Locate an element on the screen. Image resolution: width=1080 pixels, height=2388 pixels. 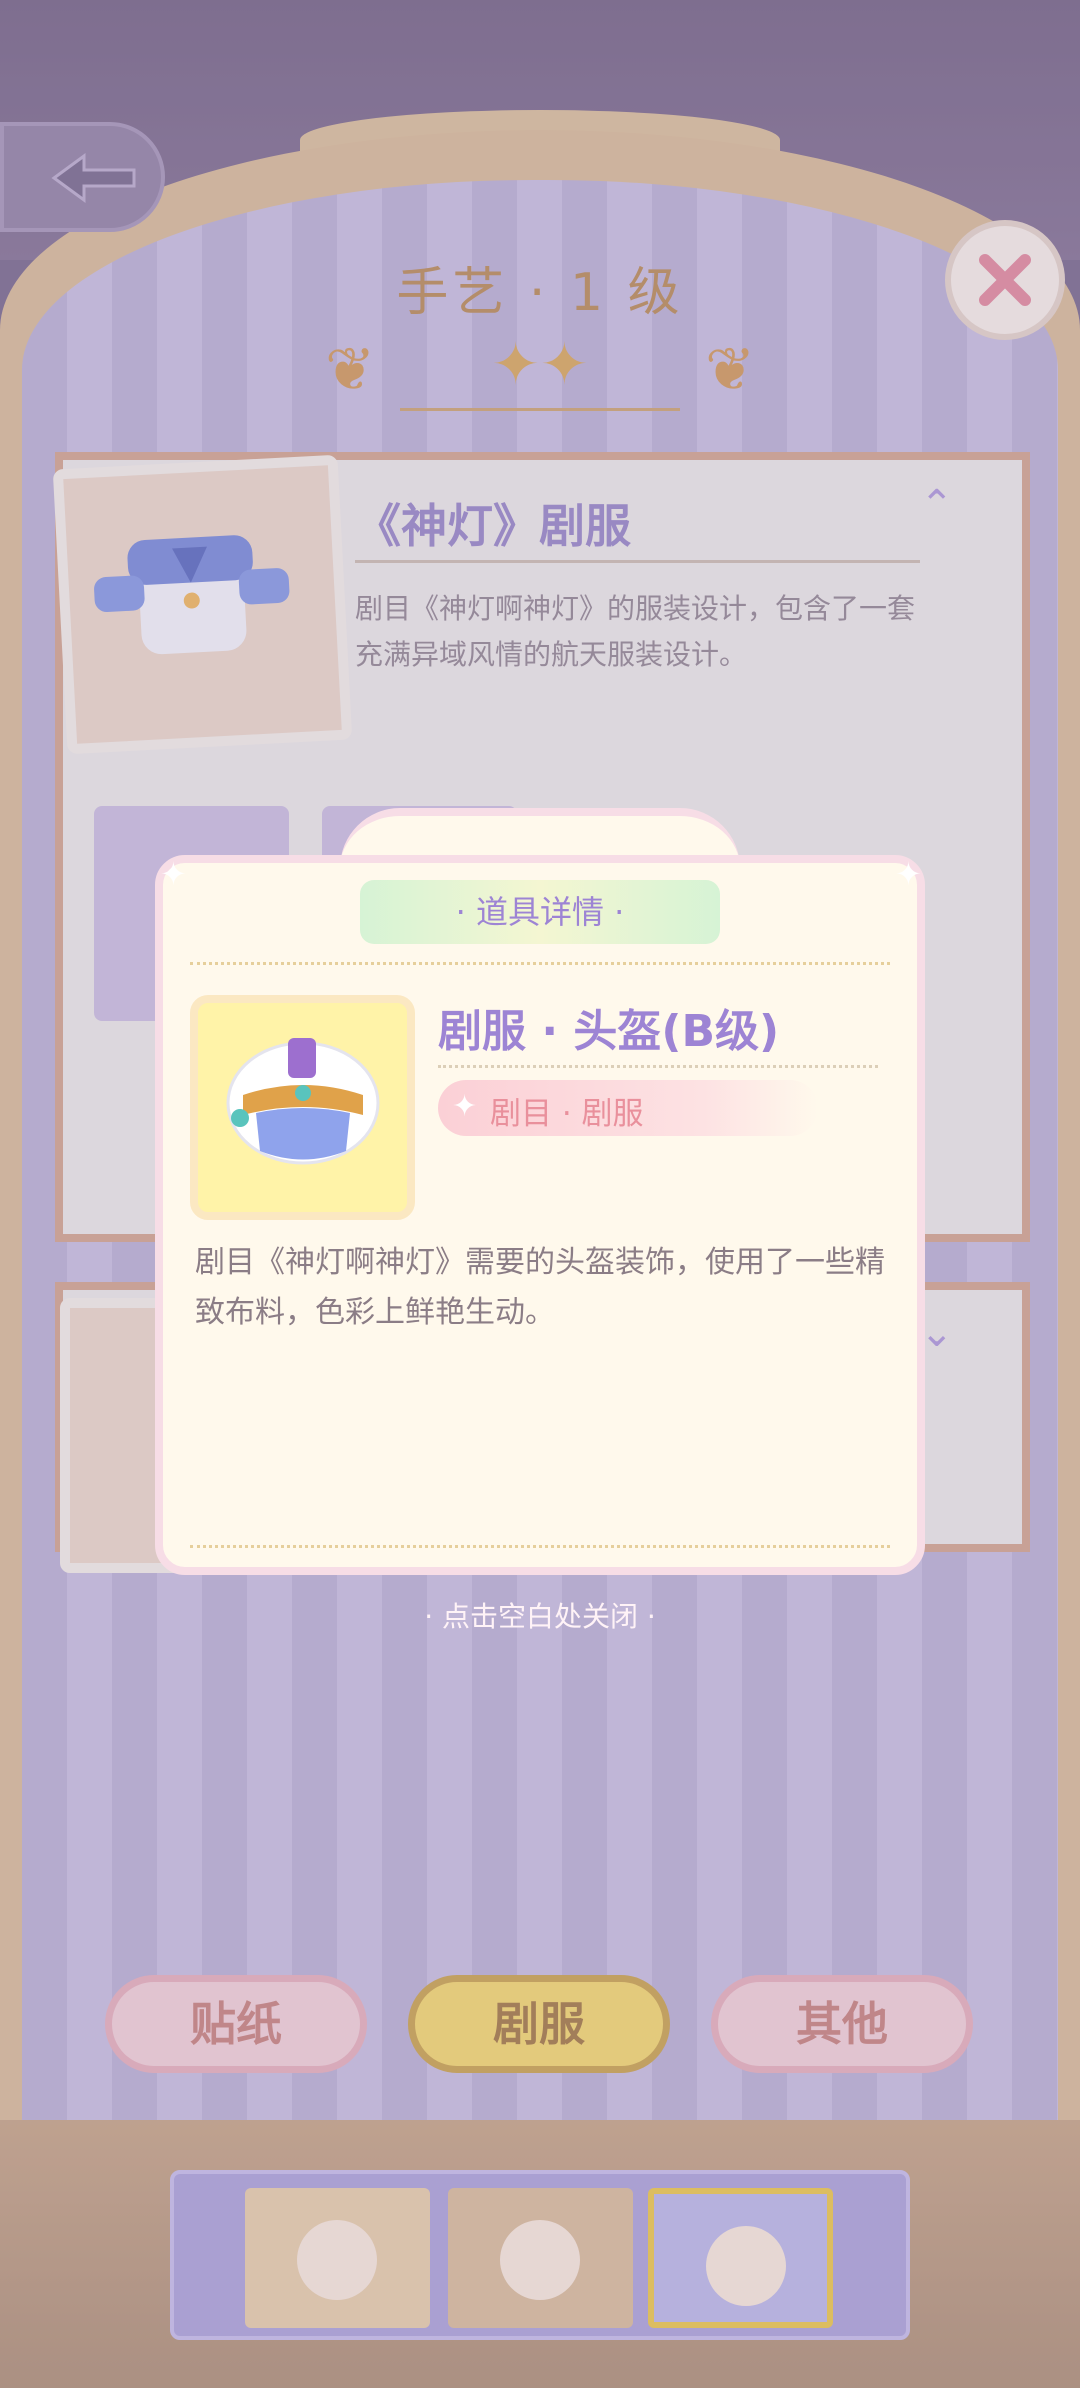
item-description: 剧目《神灯啊神灯》需要的头盔装饰，使用了一些精致布料，色彩上鲜艳生动。 is located at coordinates (540, 1287).